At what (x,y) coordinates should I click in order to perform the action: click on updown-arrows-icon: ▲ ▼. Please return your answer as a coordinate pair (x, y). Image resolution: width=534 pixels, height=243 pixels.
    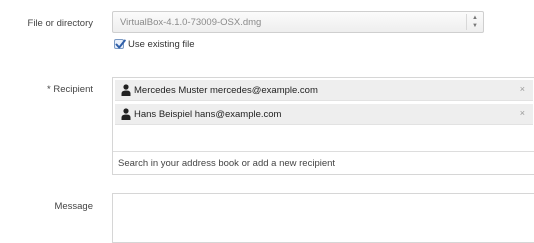
    Looking at the image, I should click on (474, 22).